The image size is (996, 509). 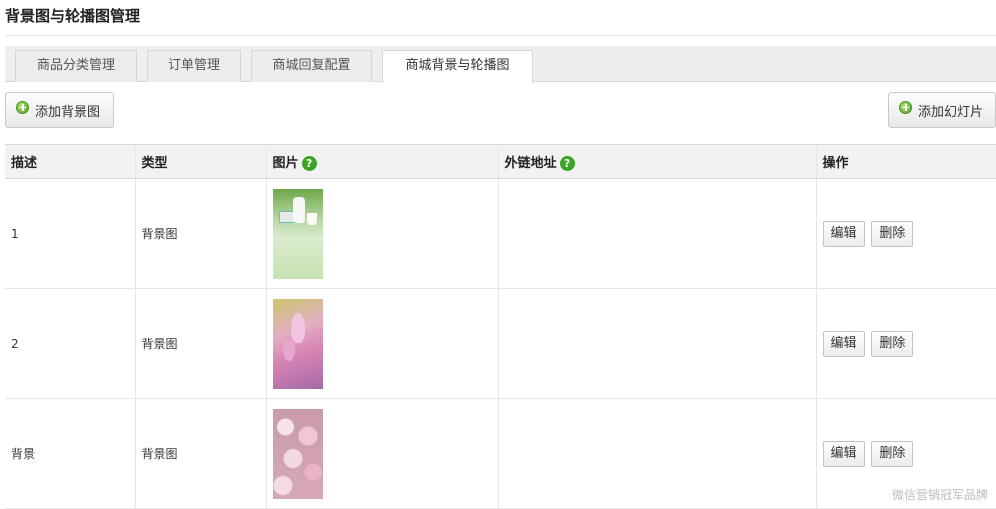 What do you see at coordinates (194, 66) in the screenshot?
I see `tab-order-management: 订单管理` at bounding box center [194, 66].